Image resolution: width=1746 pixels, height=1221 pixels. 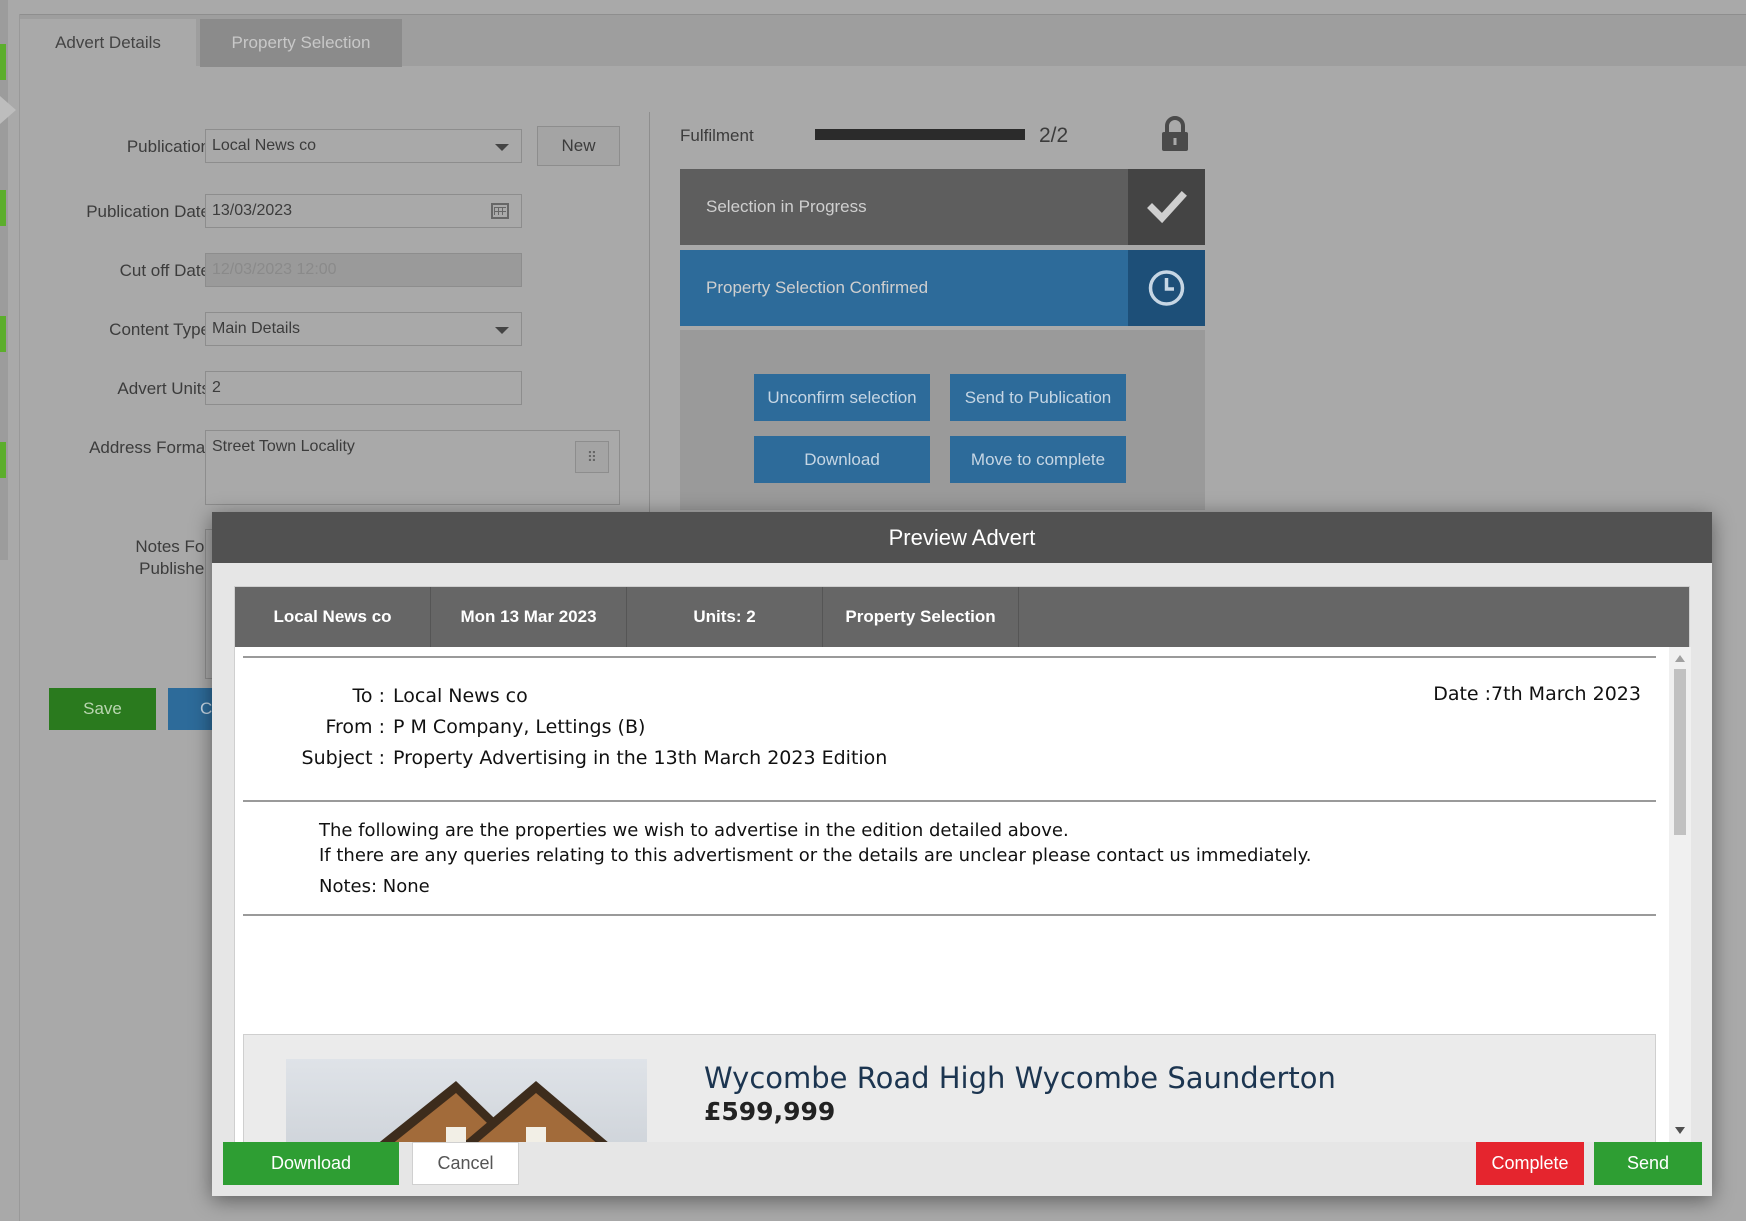 I want to click on publication-date-label: Publication Date, so click(x=148, y=211).